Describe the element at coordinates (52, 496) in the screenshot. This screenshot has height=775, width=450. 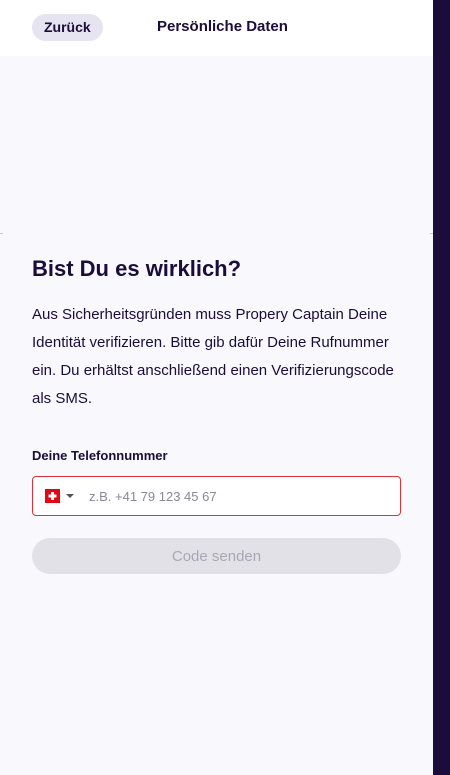
I see `swiss-flag-icon` at that location.